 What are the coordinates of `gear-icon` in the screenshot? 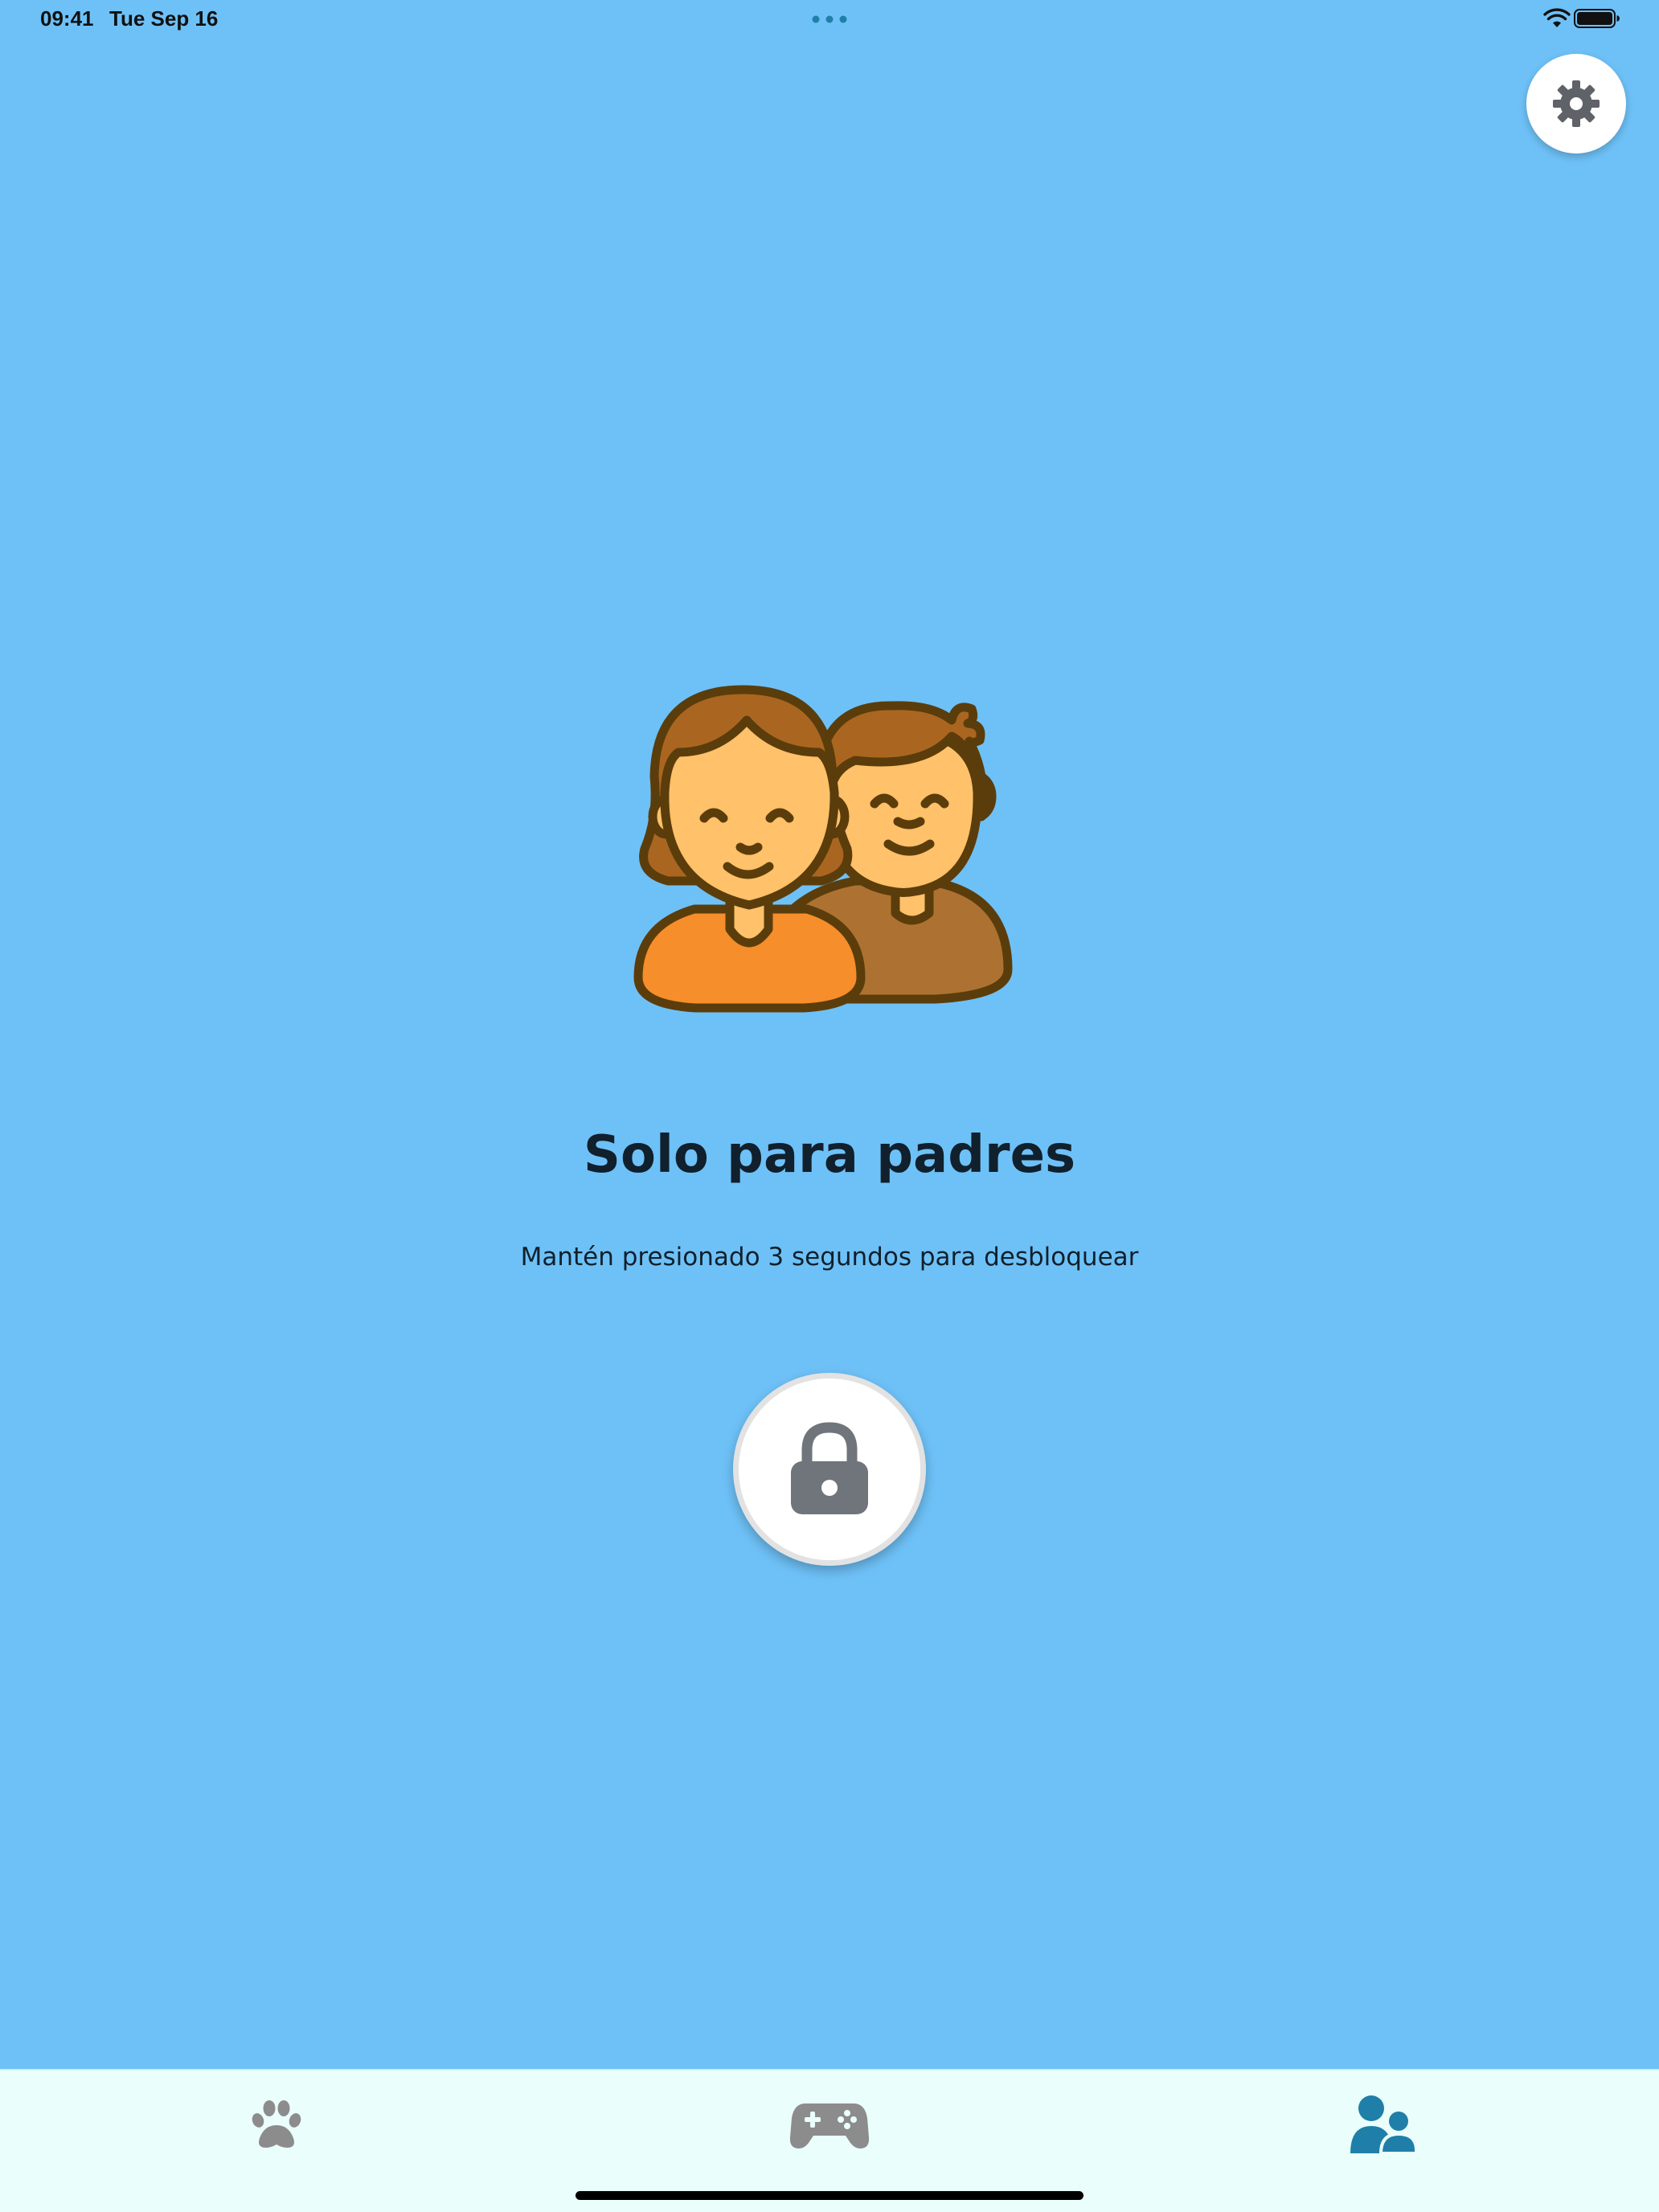 It's located at (1576, 103).